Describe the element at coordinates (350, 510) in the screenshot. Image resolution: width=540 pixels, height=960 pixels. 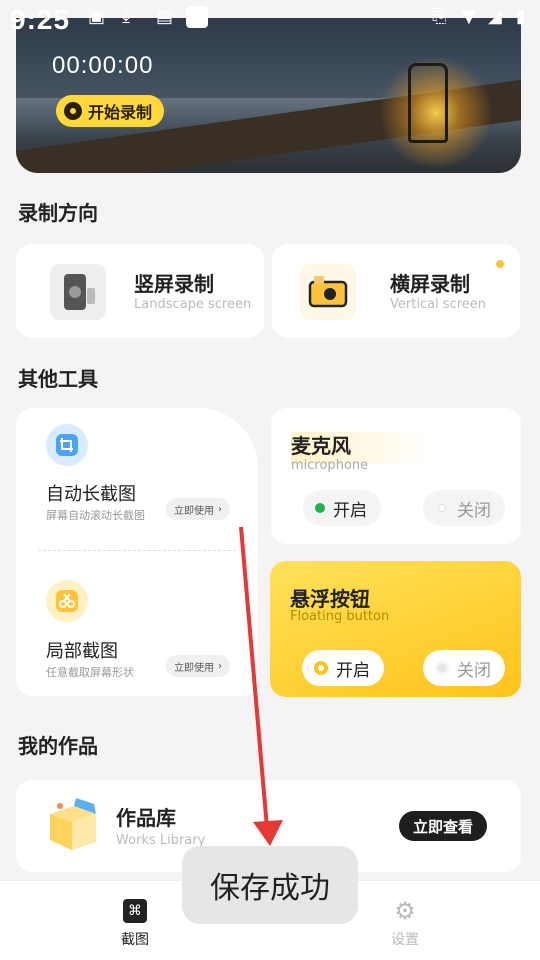
I see `microphone-on-label: 开启` at that location.